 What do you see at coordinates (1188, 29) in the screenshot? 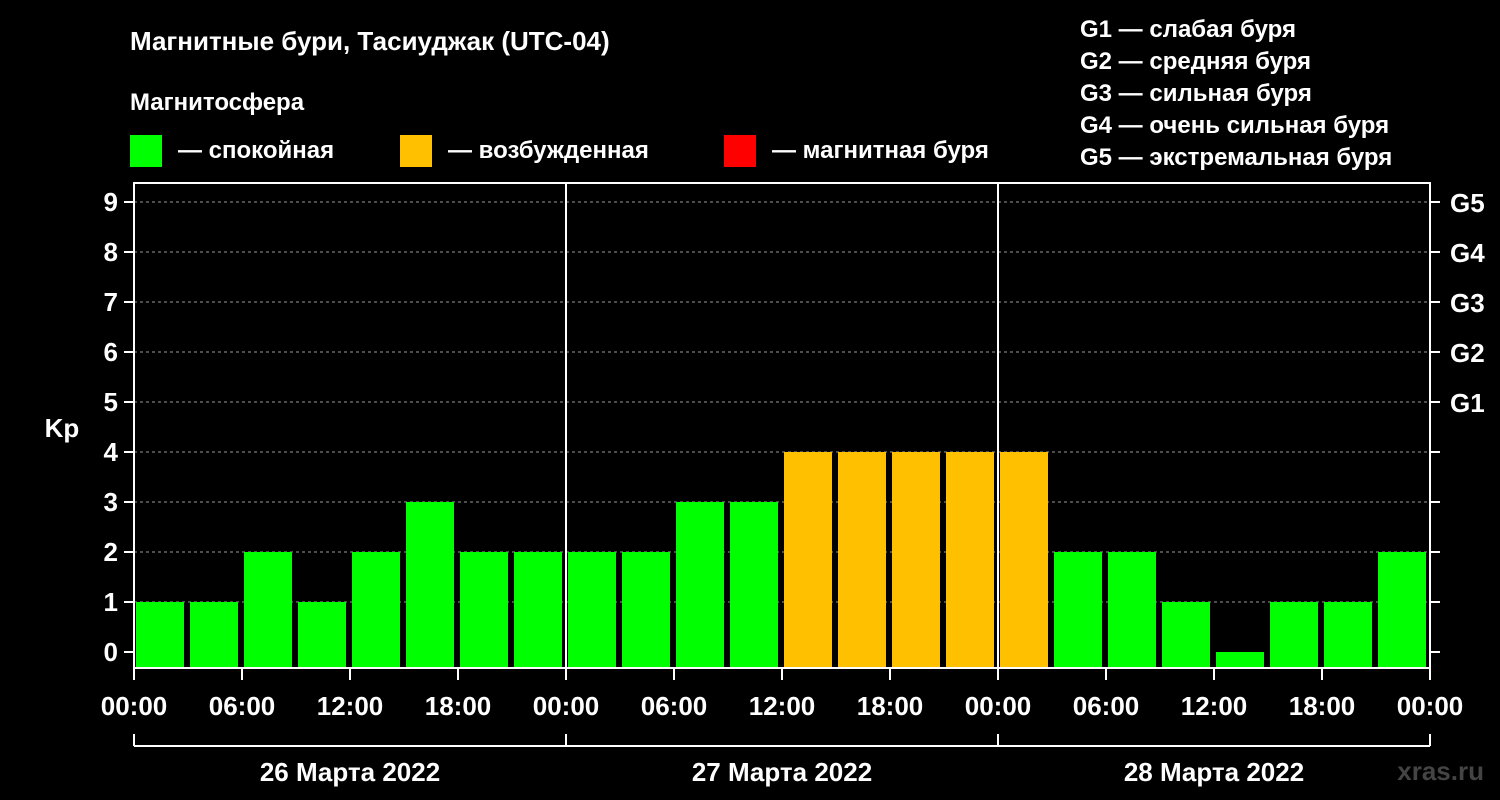
I see `storm-scale-g1: G1 — слабая буря` at bounding box center [1188, 29].